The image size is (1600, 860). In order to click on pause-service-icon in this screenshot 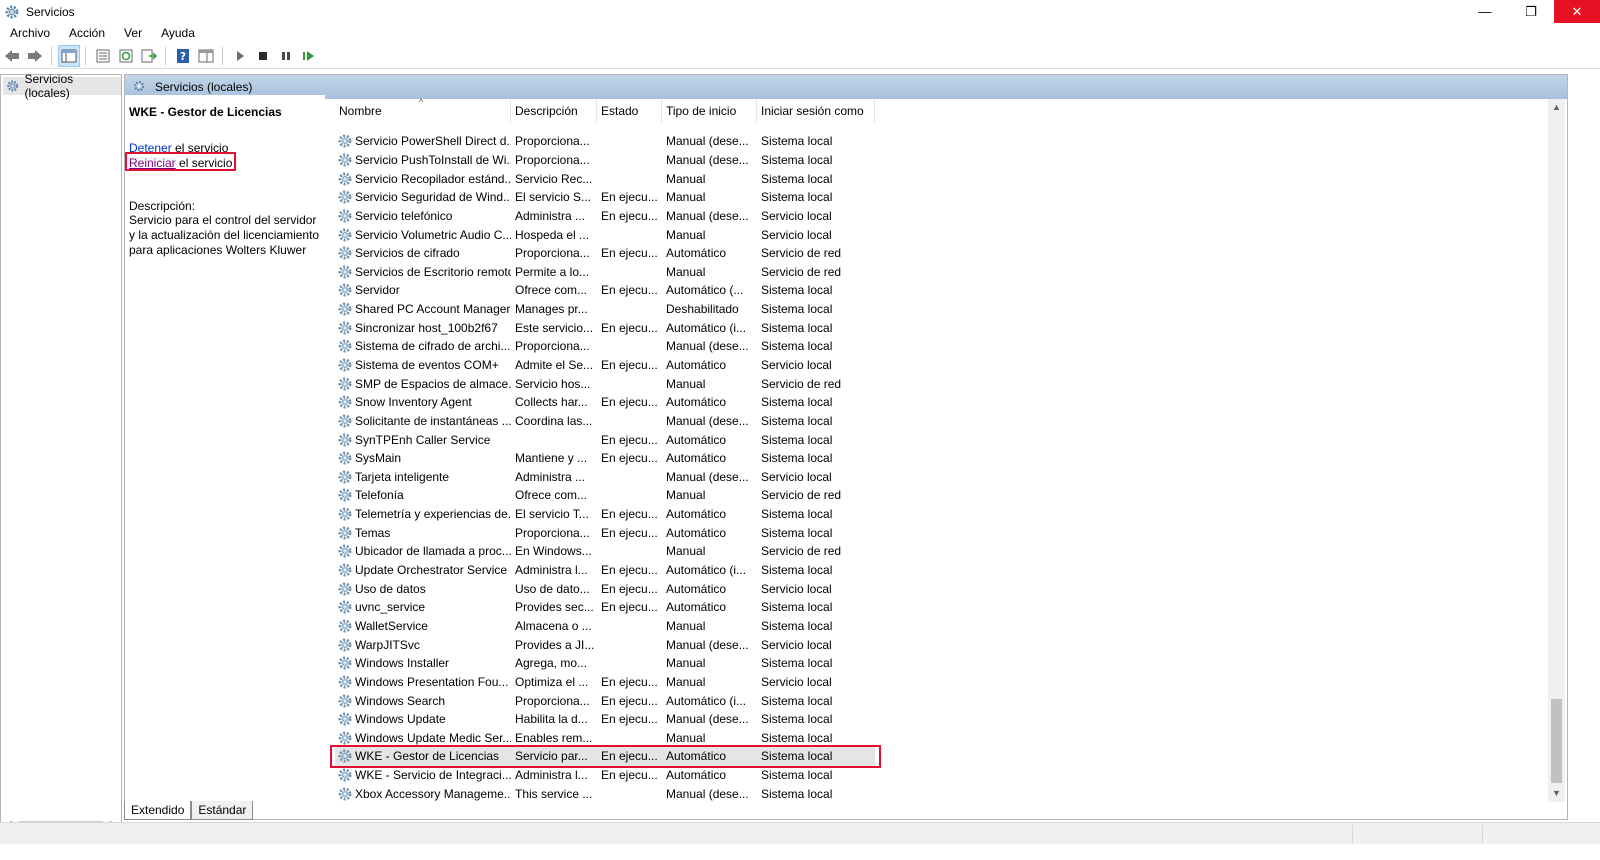, I will do `click(286, 56)`.